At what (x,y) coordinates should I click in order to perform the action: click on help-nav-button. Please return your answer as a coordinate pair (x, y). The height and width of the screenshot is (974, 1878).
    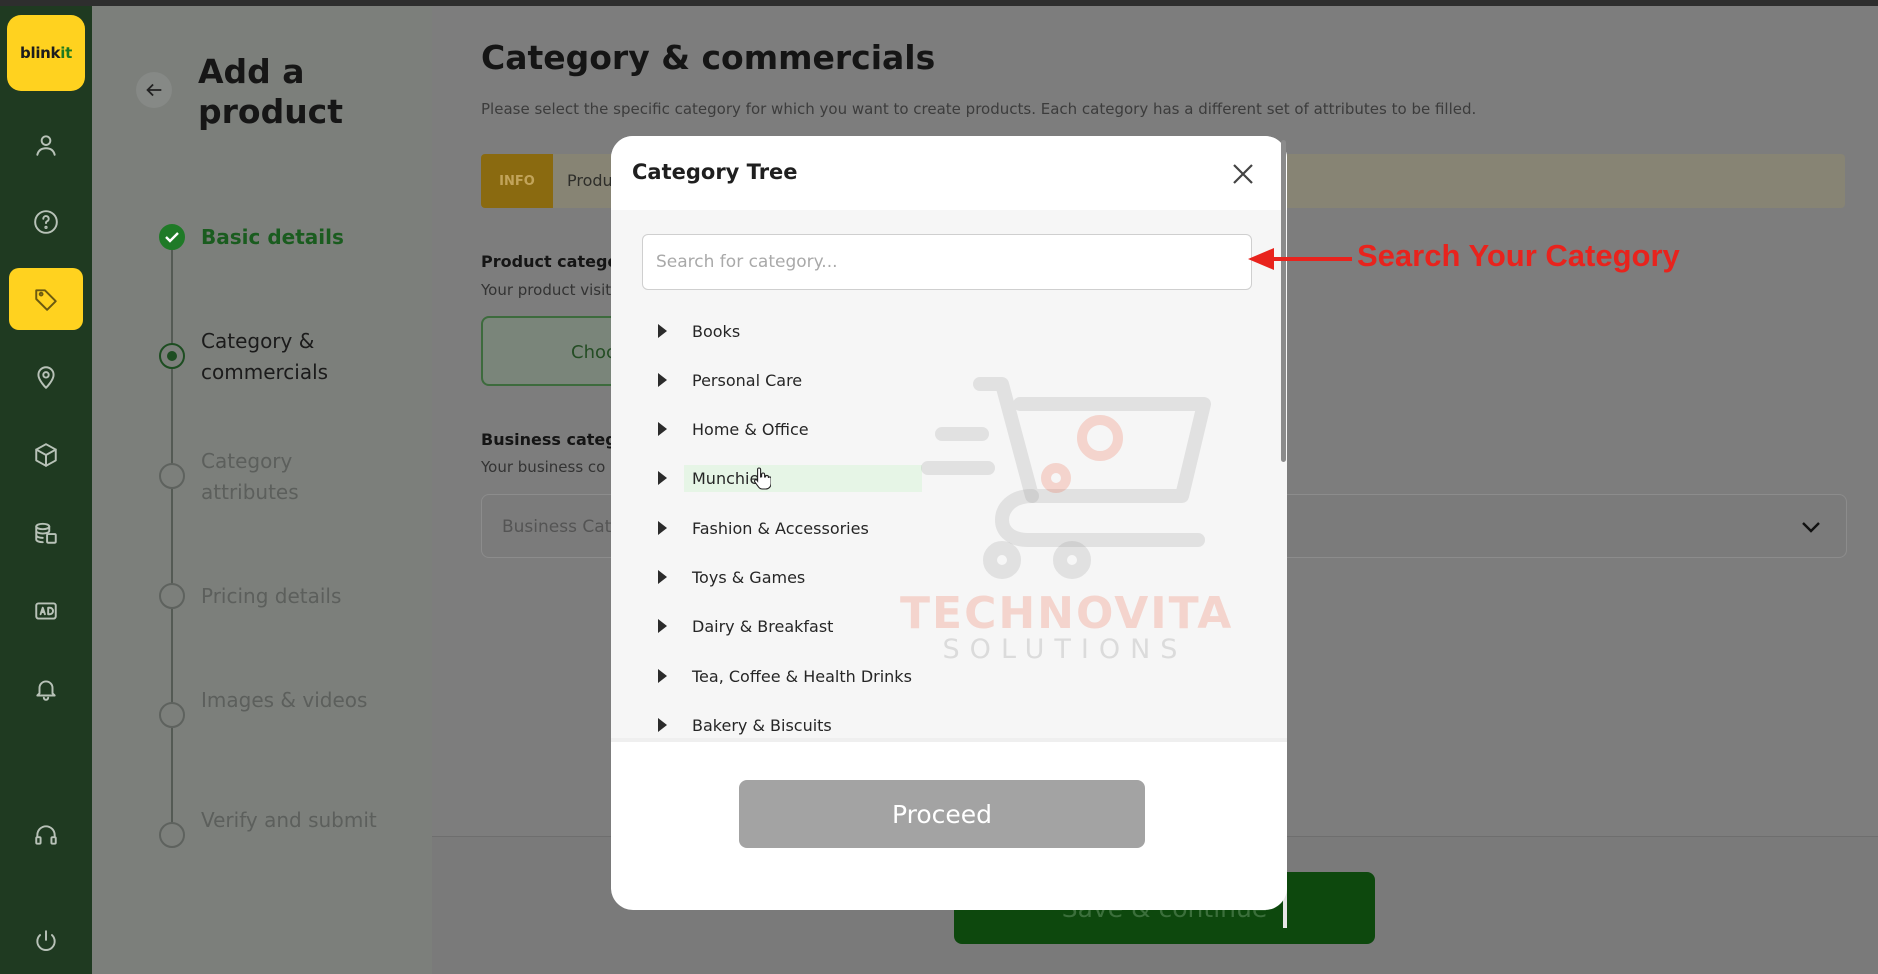
    Looking at the image, I should click on (46, 222).